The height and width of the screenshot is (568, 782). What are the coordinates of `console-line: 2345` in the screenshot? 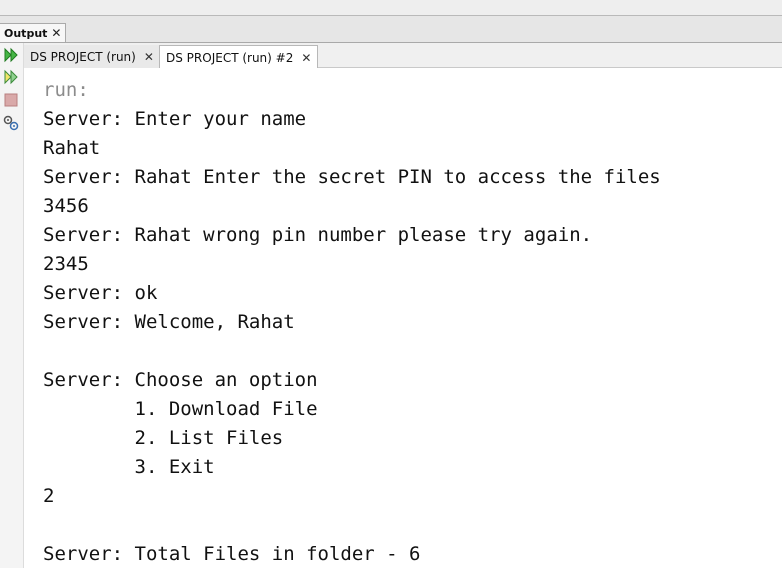 It's located at (66, 264).